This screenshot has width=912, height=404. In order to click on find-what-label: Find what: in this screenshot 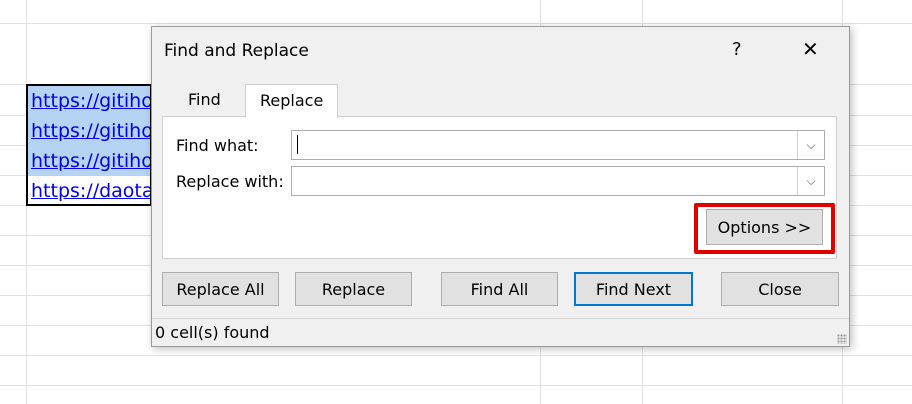, I will do `click(217, 145)`.